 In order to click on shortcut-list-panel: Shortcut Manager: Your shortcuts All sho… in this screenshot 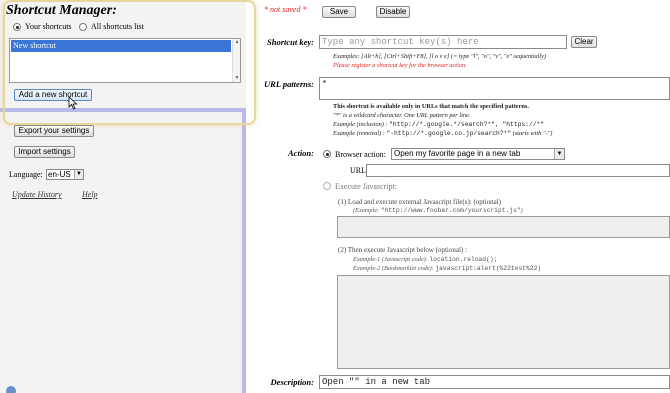, I will do `click(123, 56)`.